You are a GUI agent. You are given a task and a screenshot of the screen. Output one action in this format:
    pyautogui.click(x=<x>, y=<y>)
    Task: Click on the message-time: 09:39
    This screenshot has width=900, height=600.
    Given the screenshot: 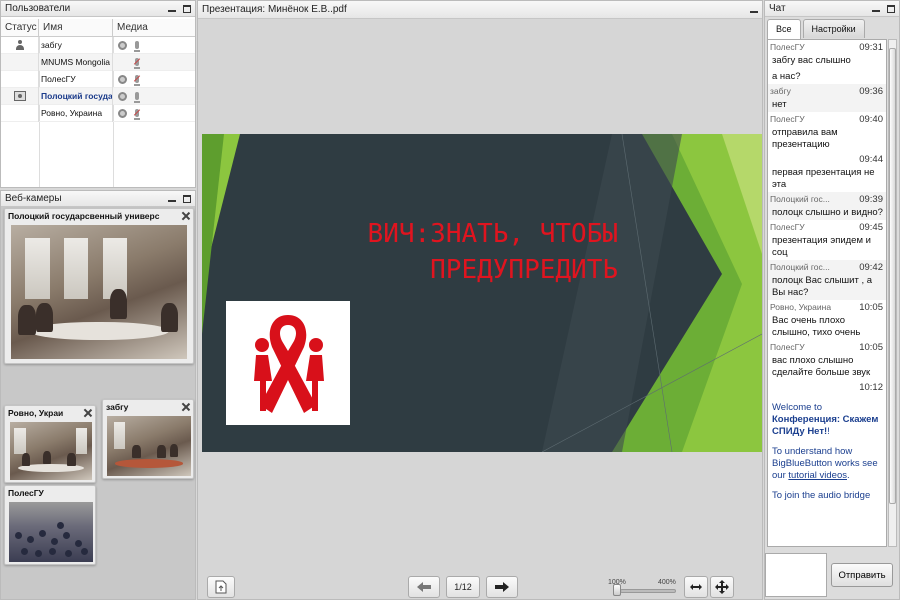 What is the action you would take?
    pyautogui.click(x=871, y=199)
    